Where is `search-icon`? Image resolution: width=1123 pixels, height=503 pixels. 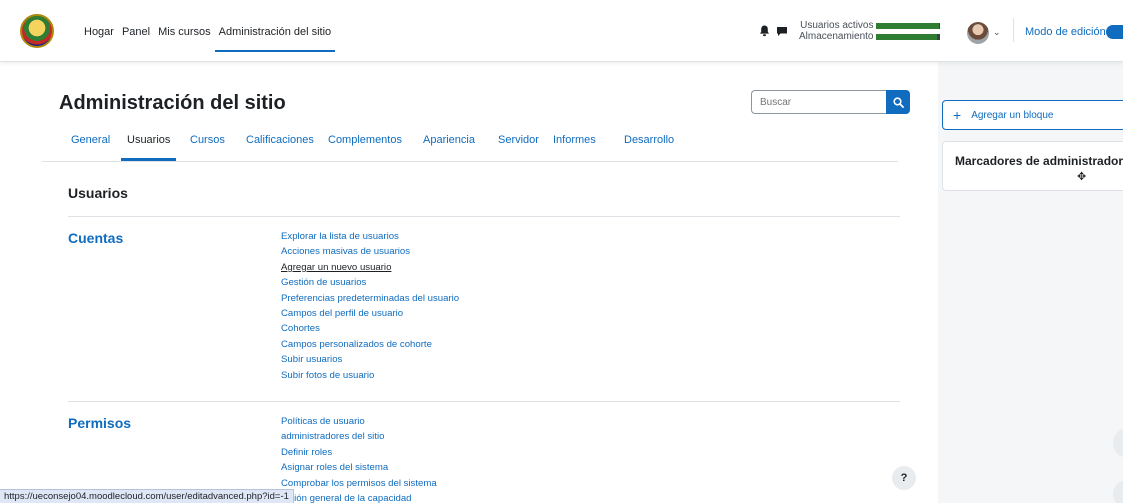 search-icon is located at coordinates (898, 102).